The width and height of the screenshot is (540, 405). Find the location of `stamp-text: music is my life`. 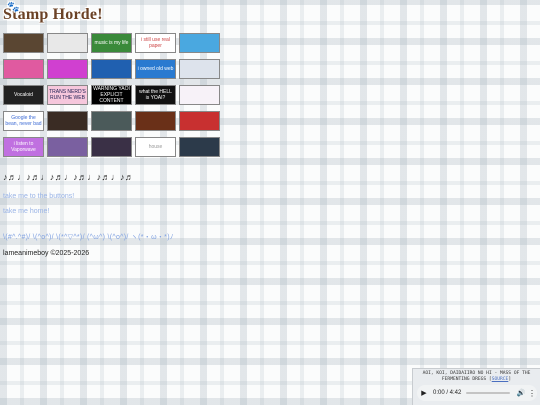

stamp-text: music is my life is located at coordinates (111, 43).